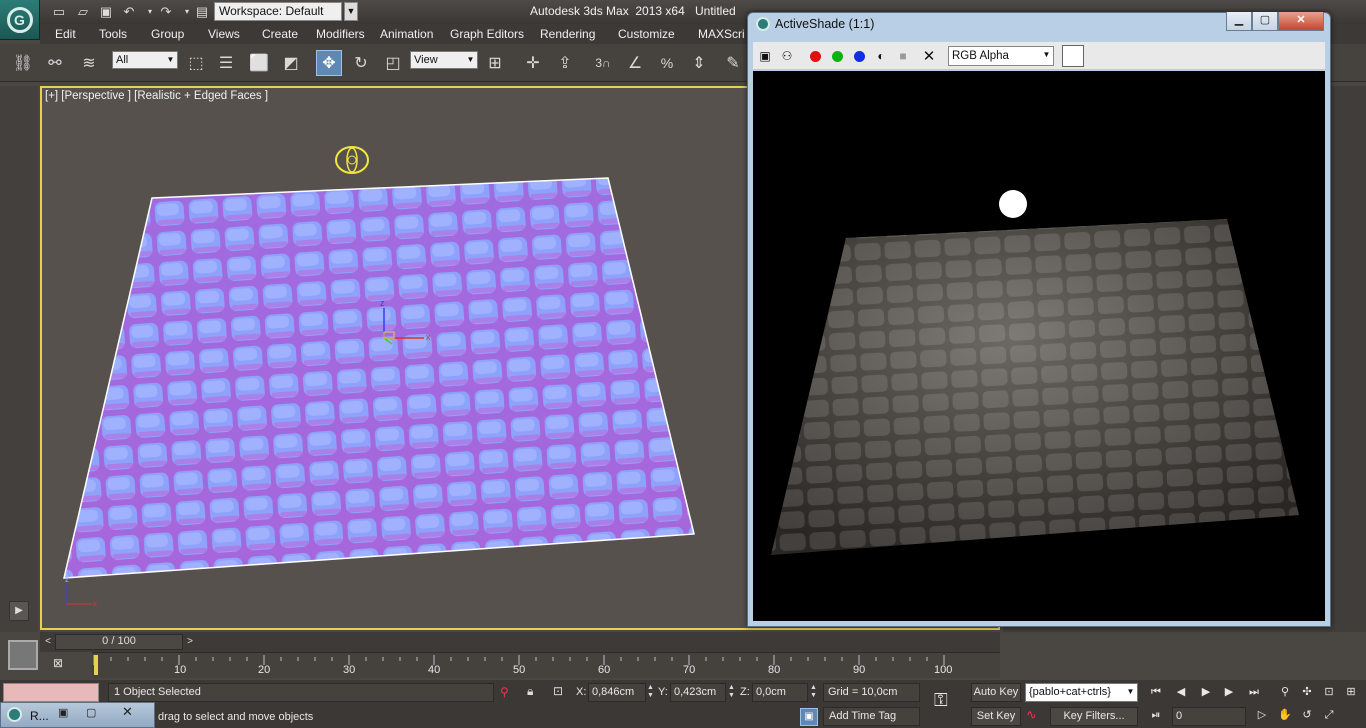  I want to click on red-channel-toggle, so click(815, 56).